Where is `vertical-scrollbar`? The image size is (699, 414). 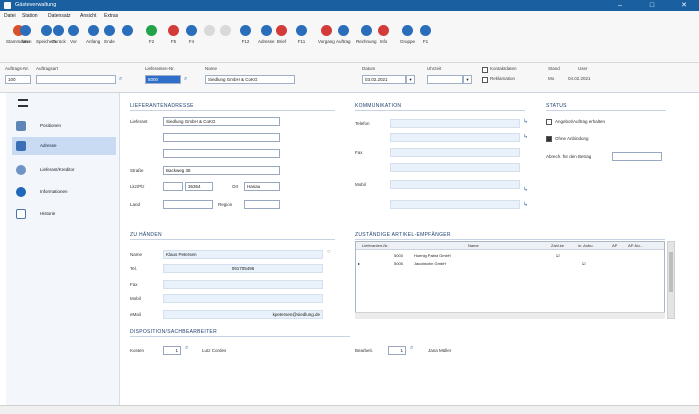 vertical-scrollbar is located at coordinates (671, 280).